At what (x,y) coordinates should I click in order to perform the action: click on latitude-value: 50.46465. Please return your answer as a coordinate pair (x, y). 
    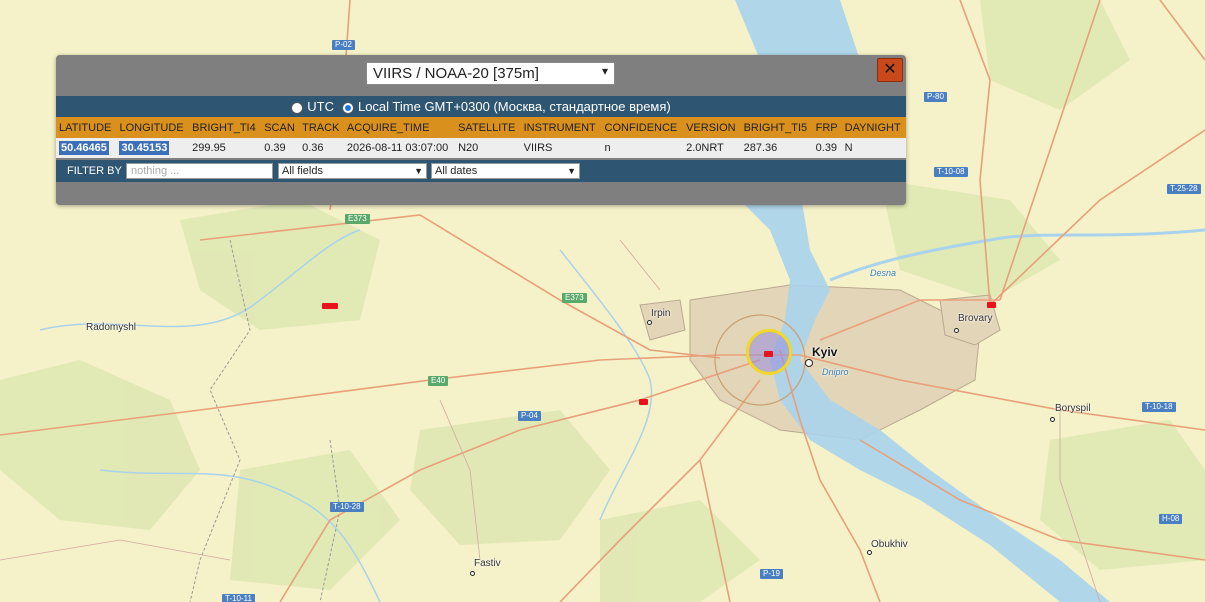
    Looking at the image, I should click on (84, 148).